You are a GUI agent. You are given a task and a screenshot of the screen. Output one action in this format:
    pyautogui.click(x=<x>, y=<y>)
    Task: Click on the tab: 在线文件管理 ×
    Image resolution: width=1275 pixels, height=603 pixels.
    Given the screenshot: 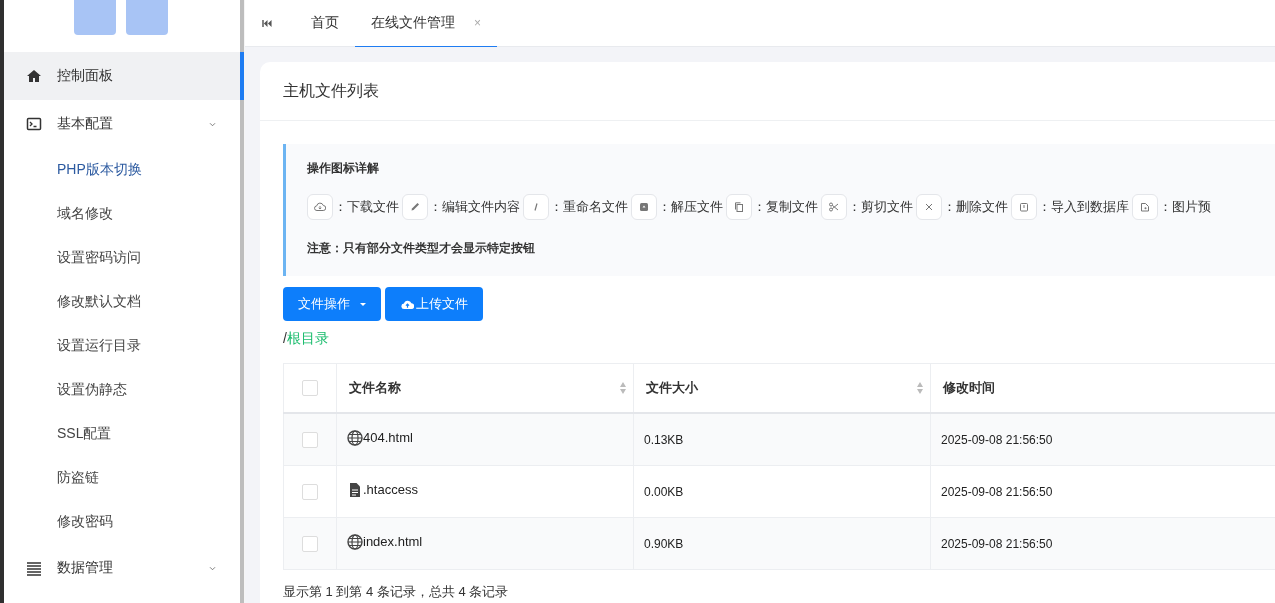 What is the action you would take?
    pyautogui.click(x=426, y=23)
    